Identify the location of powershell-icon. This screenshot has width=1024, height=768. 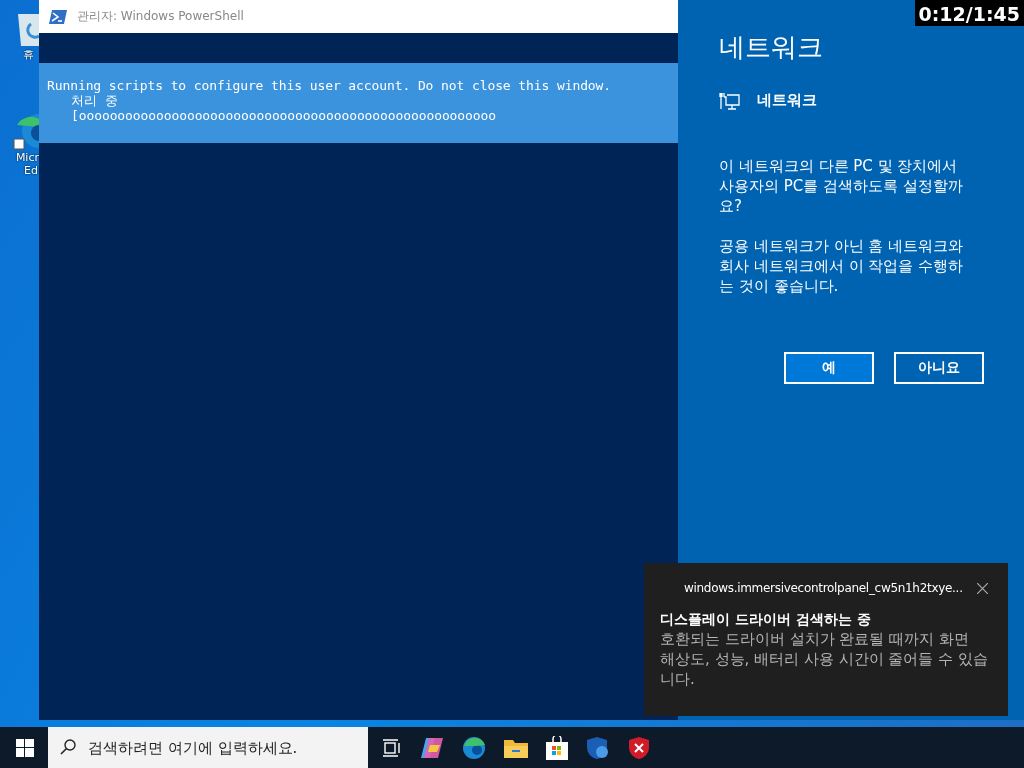
(58, 16).